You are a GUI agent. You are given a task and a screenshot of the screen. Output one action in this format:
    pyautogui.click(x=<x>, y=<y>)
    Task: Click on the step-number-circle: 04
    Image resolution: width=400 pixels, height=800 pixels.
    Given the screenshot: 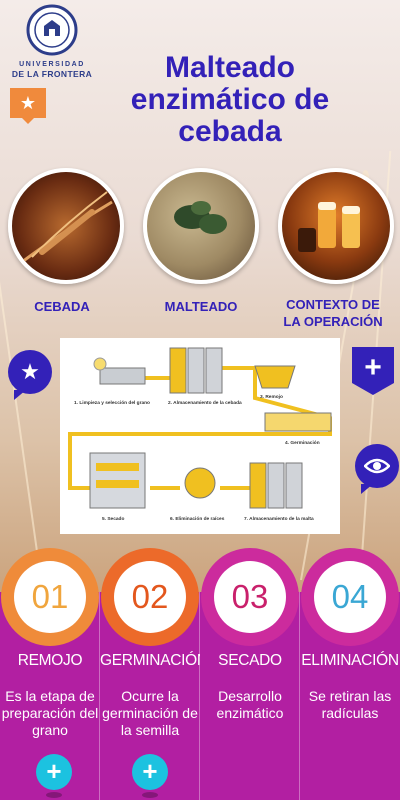 What is the action you would take?
    pyautogui.click(x=350, y=597)
    